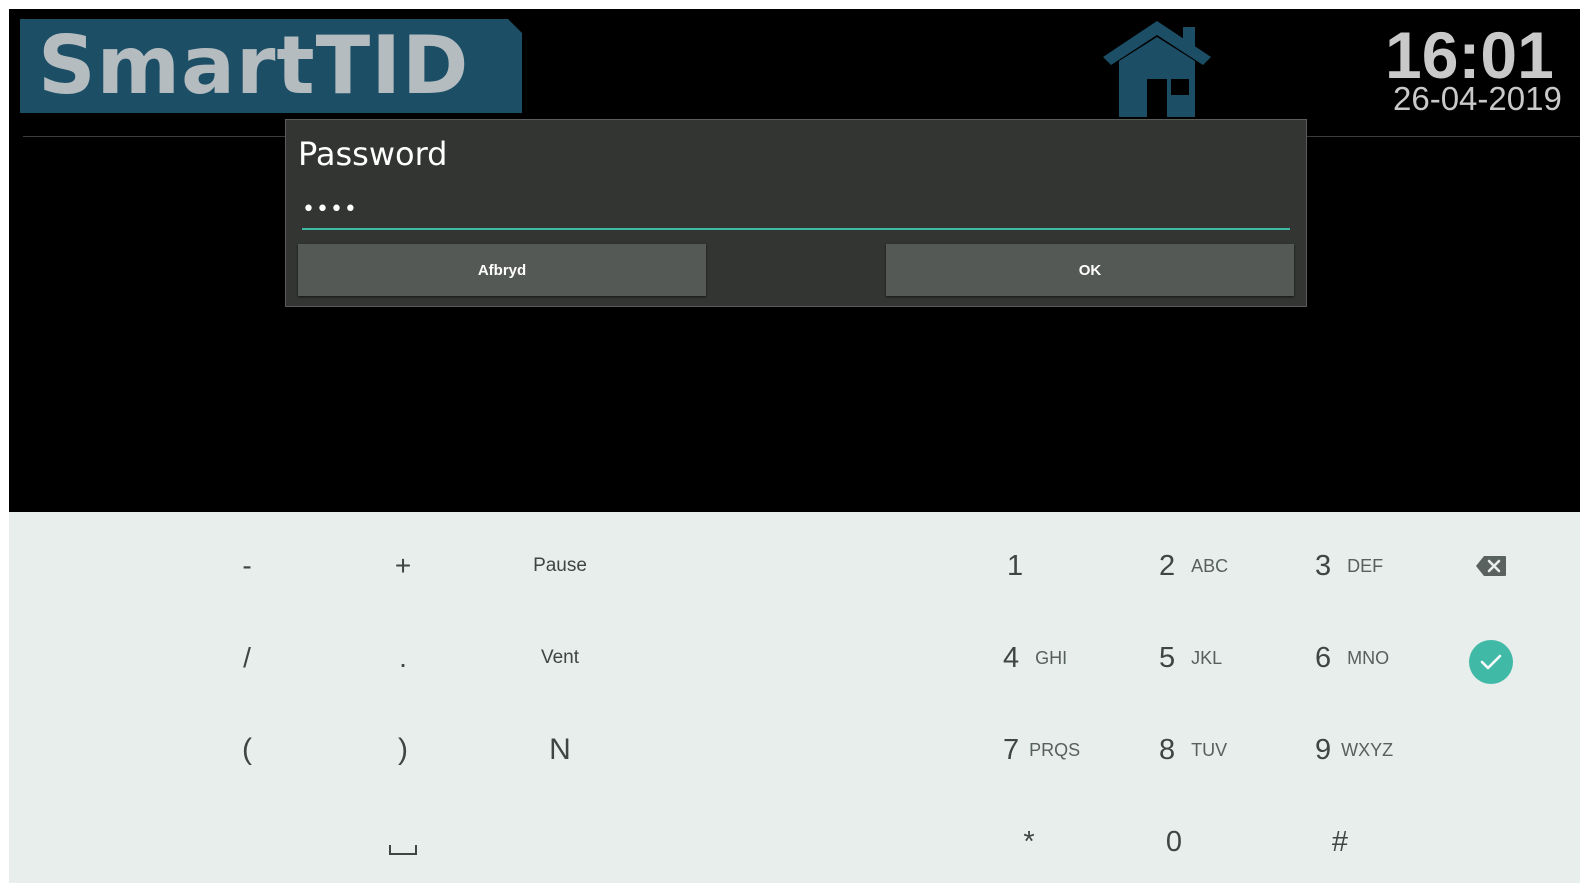 This screenshot has width=1580, height=890. I want to click on key-slash: /, so click(247, 658).